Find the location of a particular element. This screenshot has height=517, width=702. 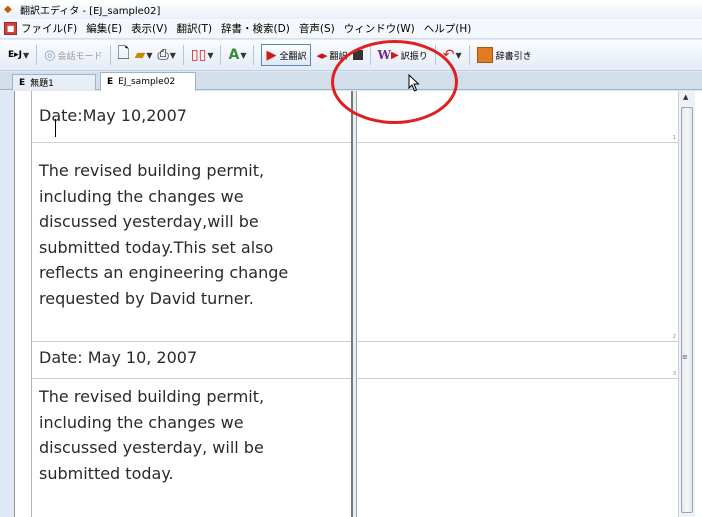

menu-dictionary-search: 辞書・検索(D) is located at coordinates (255, 28).